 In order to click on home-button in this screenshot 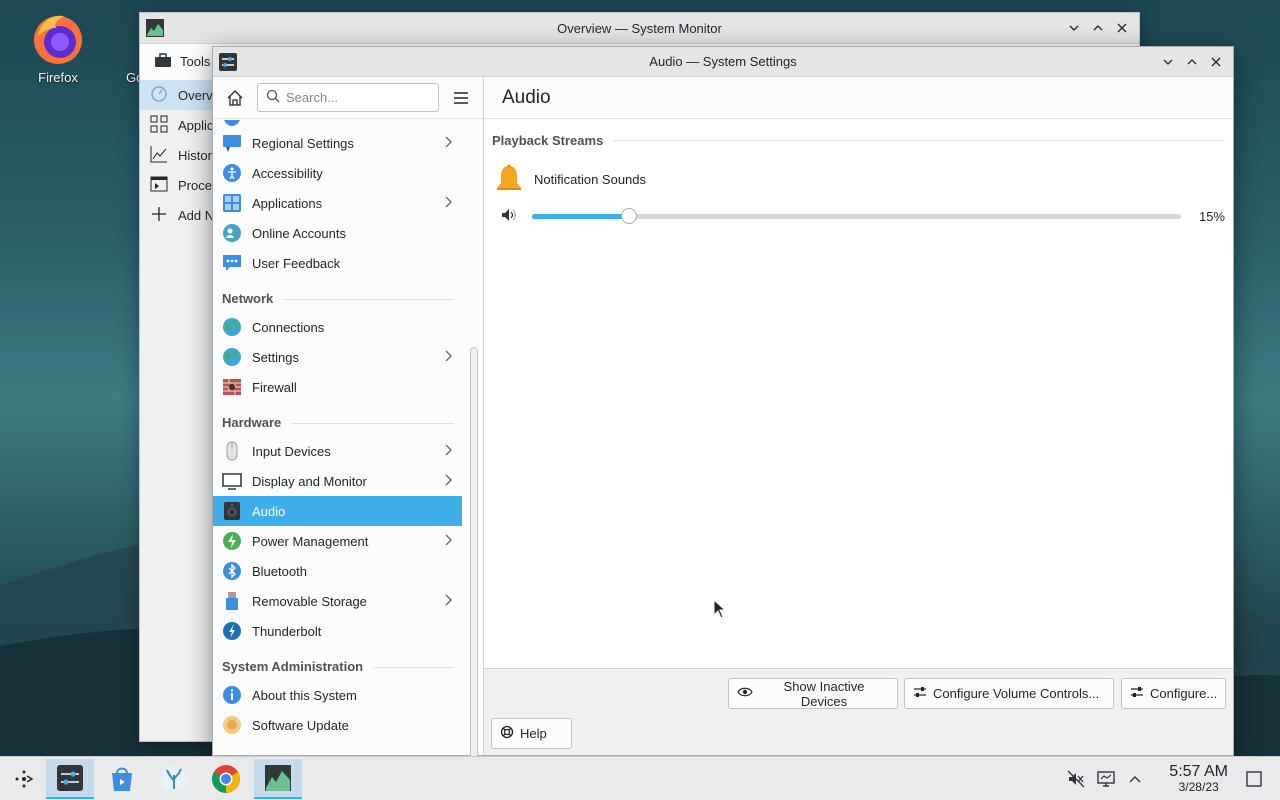, I will do `click(235, 98)`.